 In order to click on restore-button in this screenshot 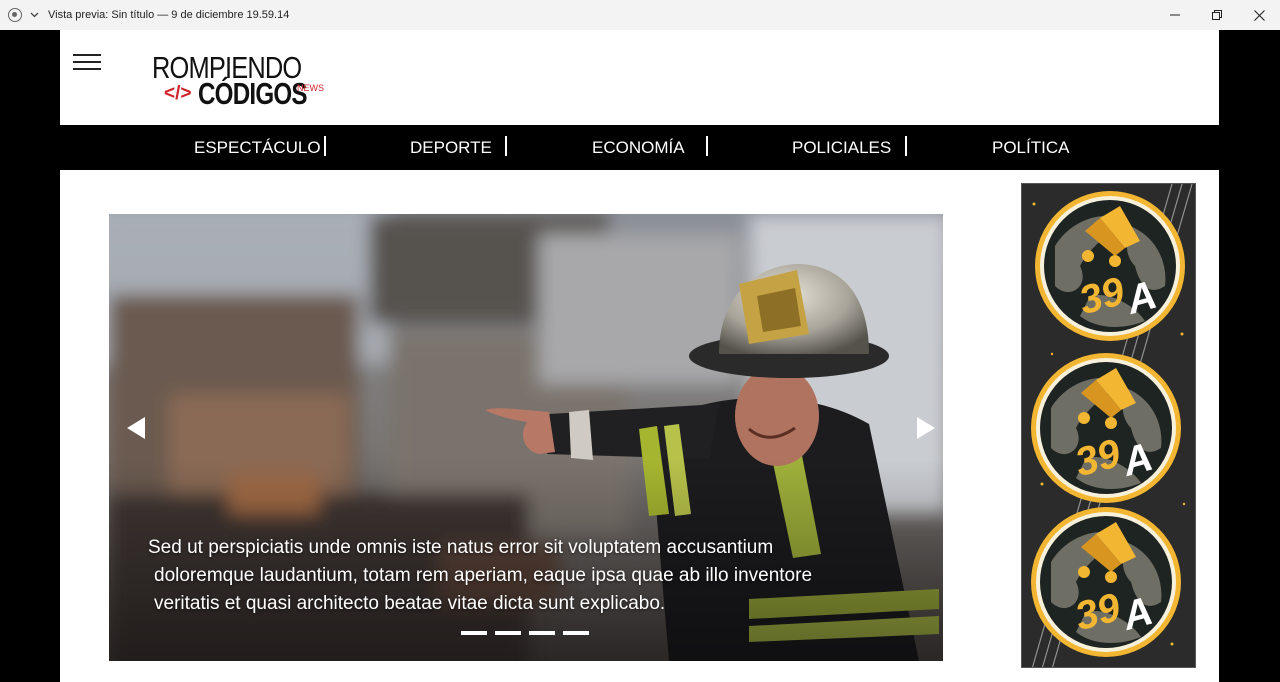, I will do `click(1217, 15)`.